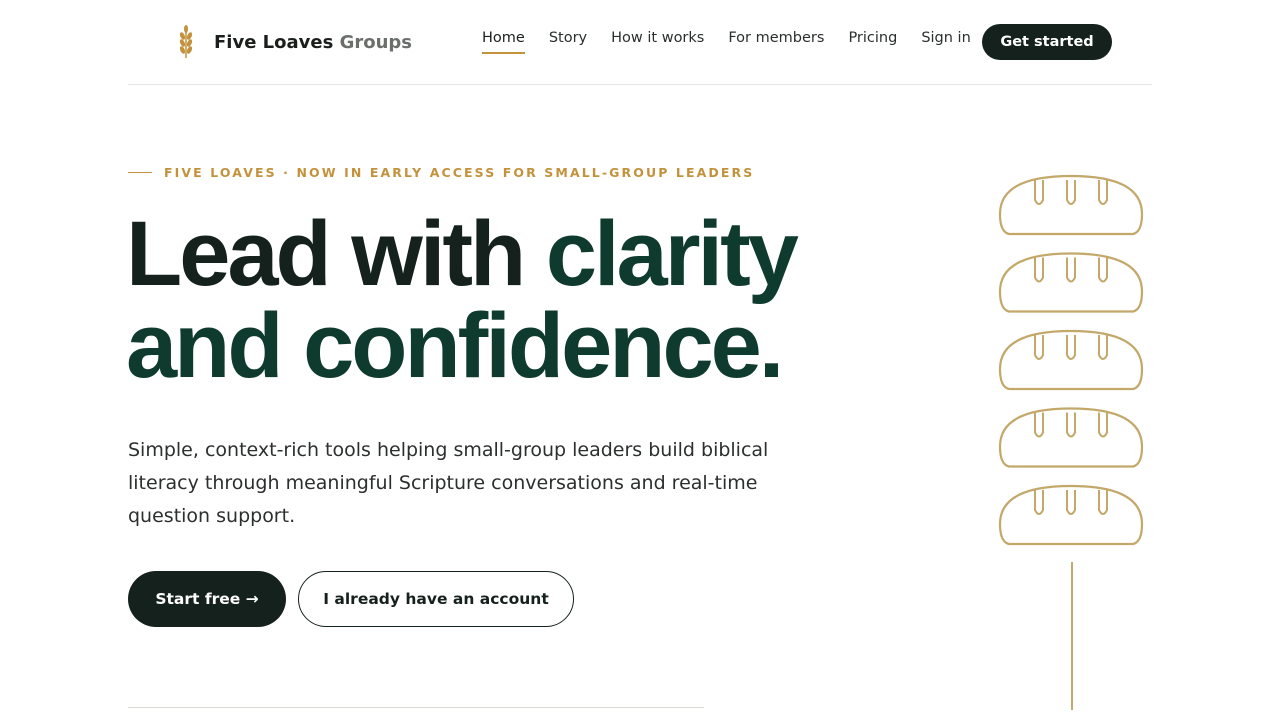  Describe the element at coordinates (274, 42) in the screenshot. I see `brand-name-primary: Five Loaves` at that location.